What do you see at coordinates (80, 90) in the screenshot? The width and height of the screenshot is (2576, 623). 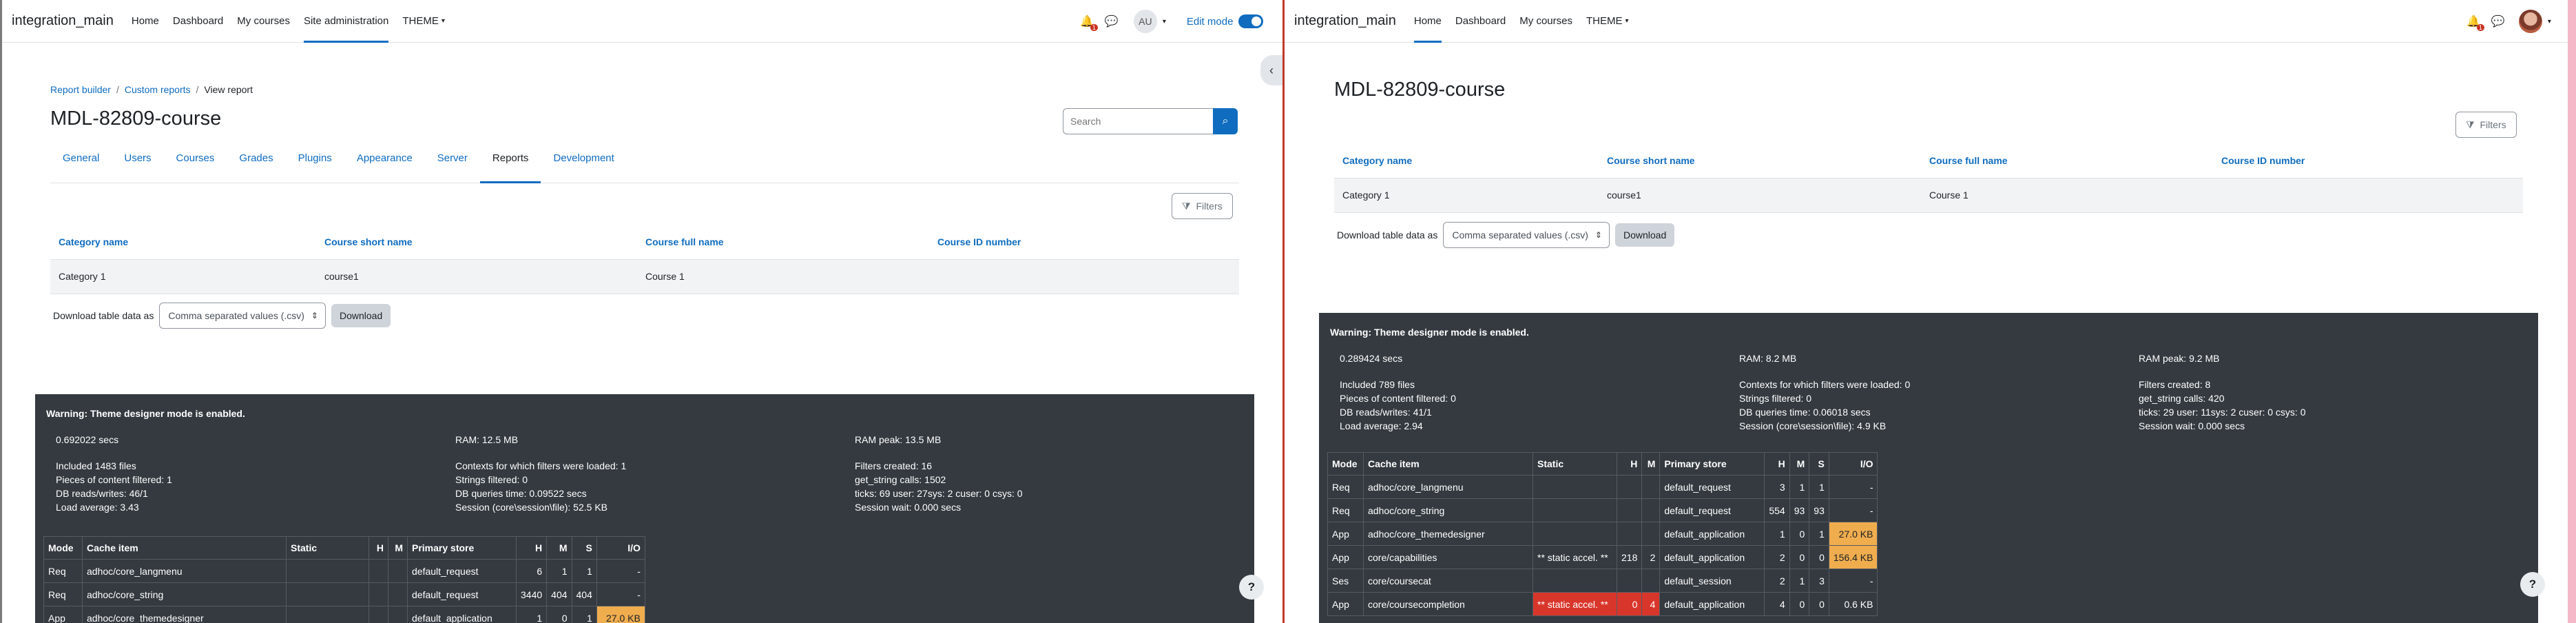 I see `breadcrumb-report-builder: Report builder` at bounding box center [80, 90].